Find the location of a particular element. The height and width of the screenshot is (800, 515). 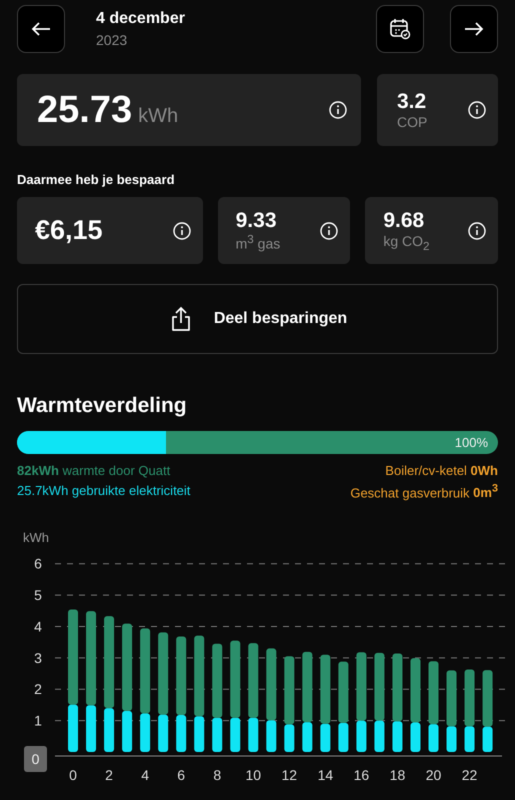

axis-tick-label: 14 is located at coordinates (326, 775).